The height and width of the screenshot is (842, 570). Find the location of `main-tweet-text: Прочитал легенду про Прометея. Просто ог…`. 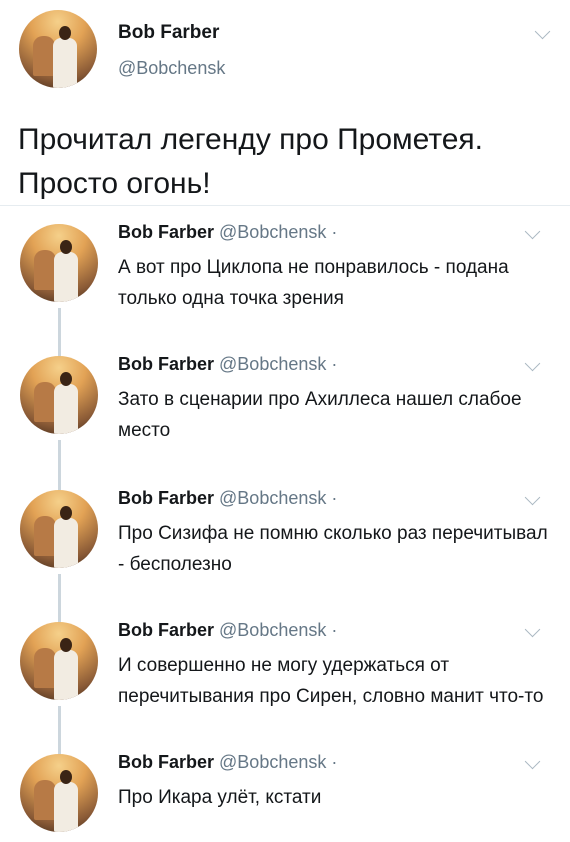

main-tweet-text: Прочитал легенду про Прометея. Просто ог… is located at coordinates (251, 161).